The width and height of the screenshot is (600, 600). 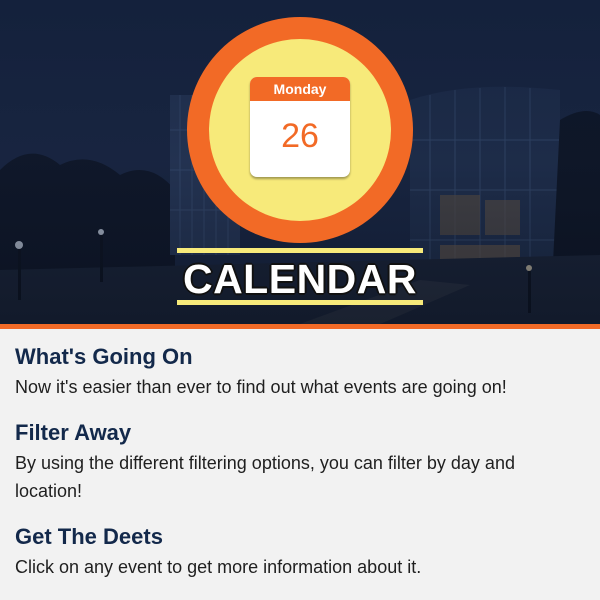 I want to click on page-title: CALENDAR, so click(x=300, y=279).